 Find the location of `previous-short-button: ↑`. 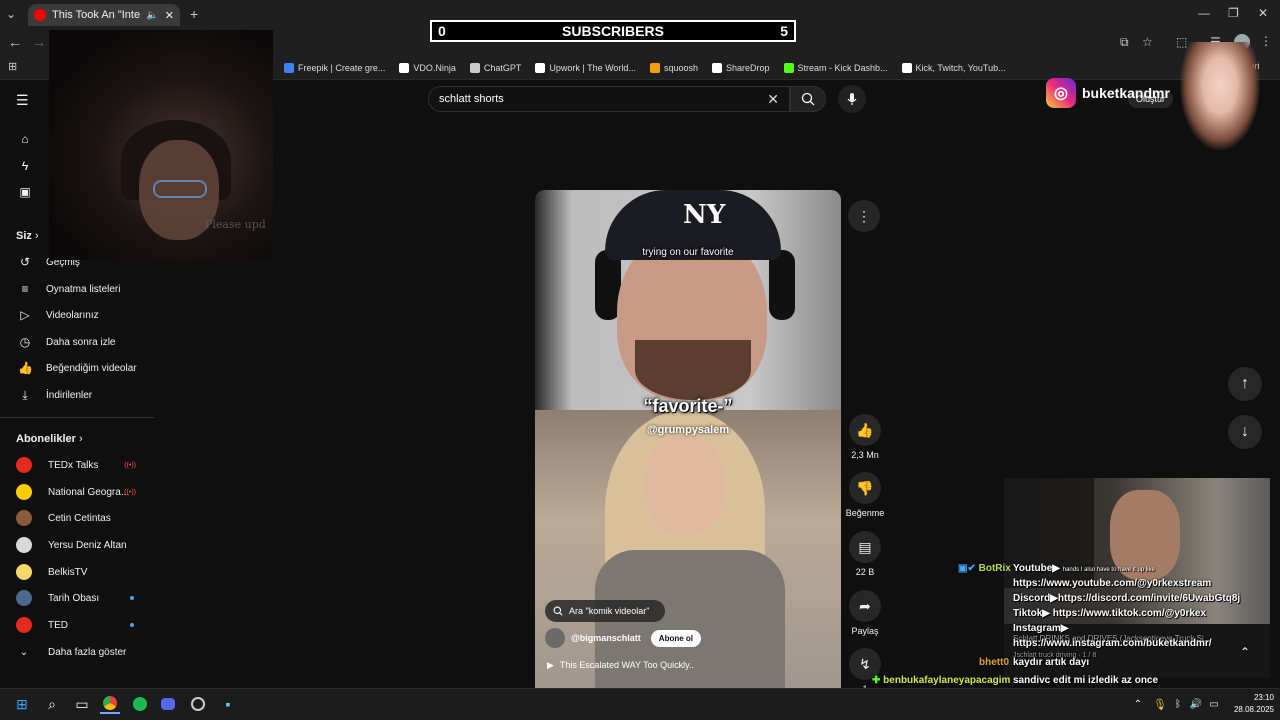

previous-short-button: ↑ is located at coordinates (1245, 384).